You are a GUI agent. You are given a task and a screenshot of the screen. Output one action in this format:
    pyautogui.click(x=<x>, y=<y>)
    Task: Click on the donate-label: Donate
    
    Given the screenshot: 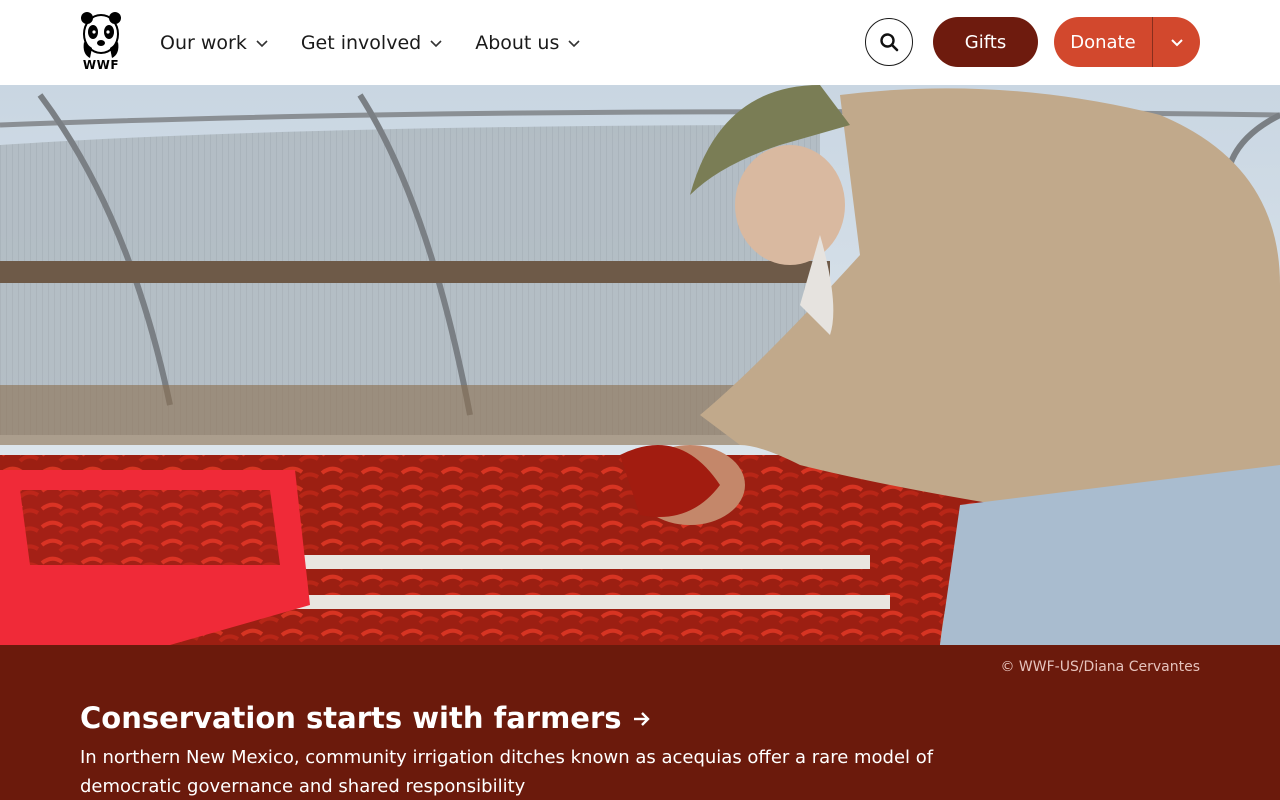 What is the action you would take?
    pyautogui.click(x=1103, y=42)
    